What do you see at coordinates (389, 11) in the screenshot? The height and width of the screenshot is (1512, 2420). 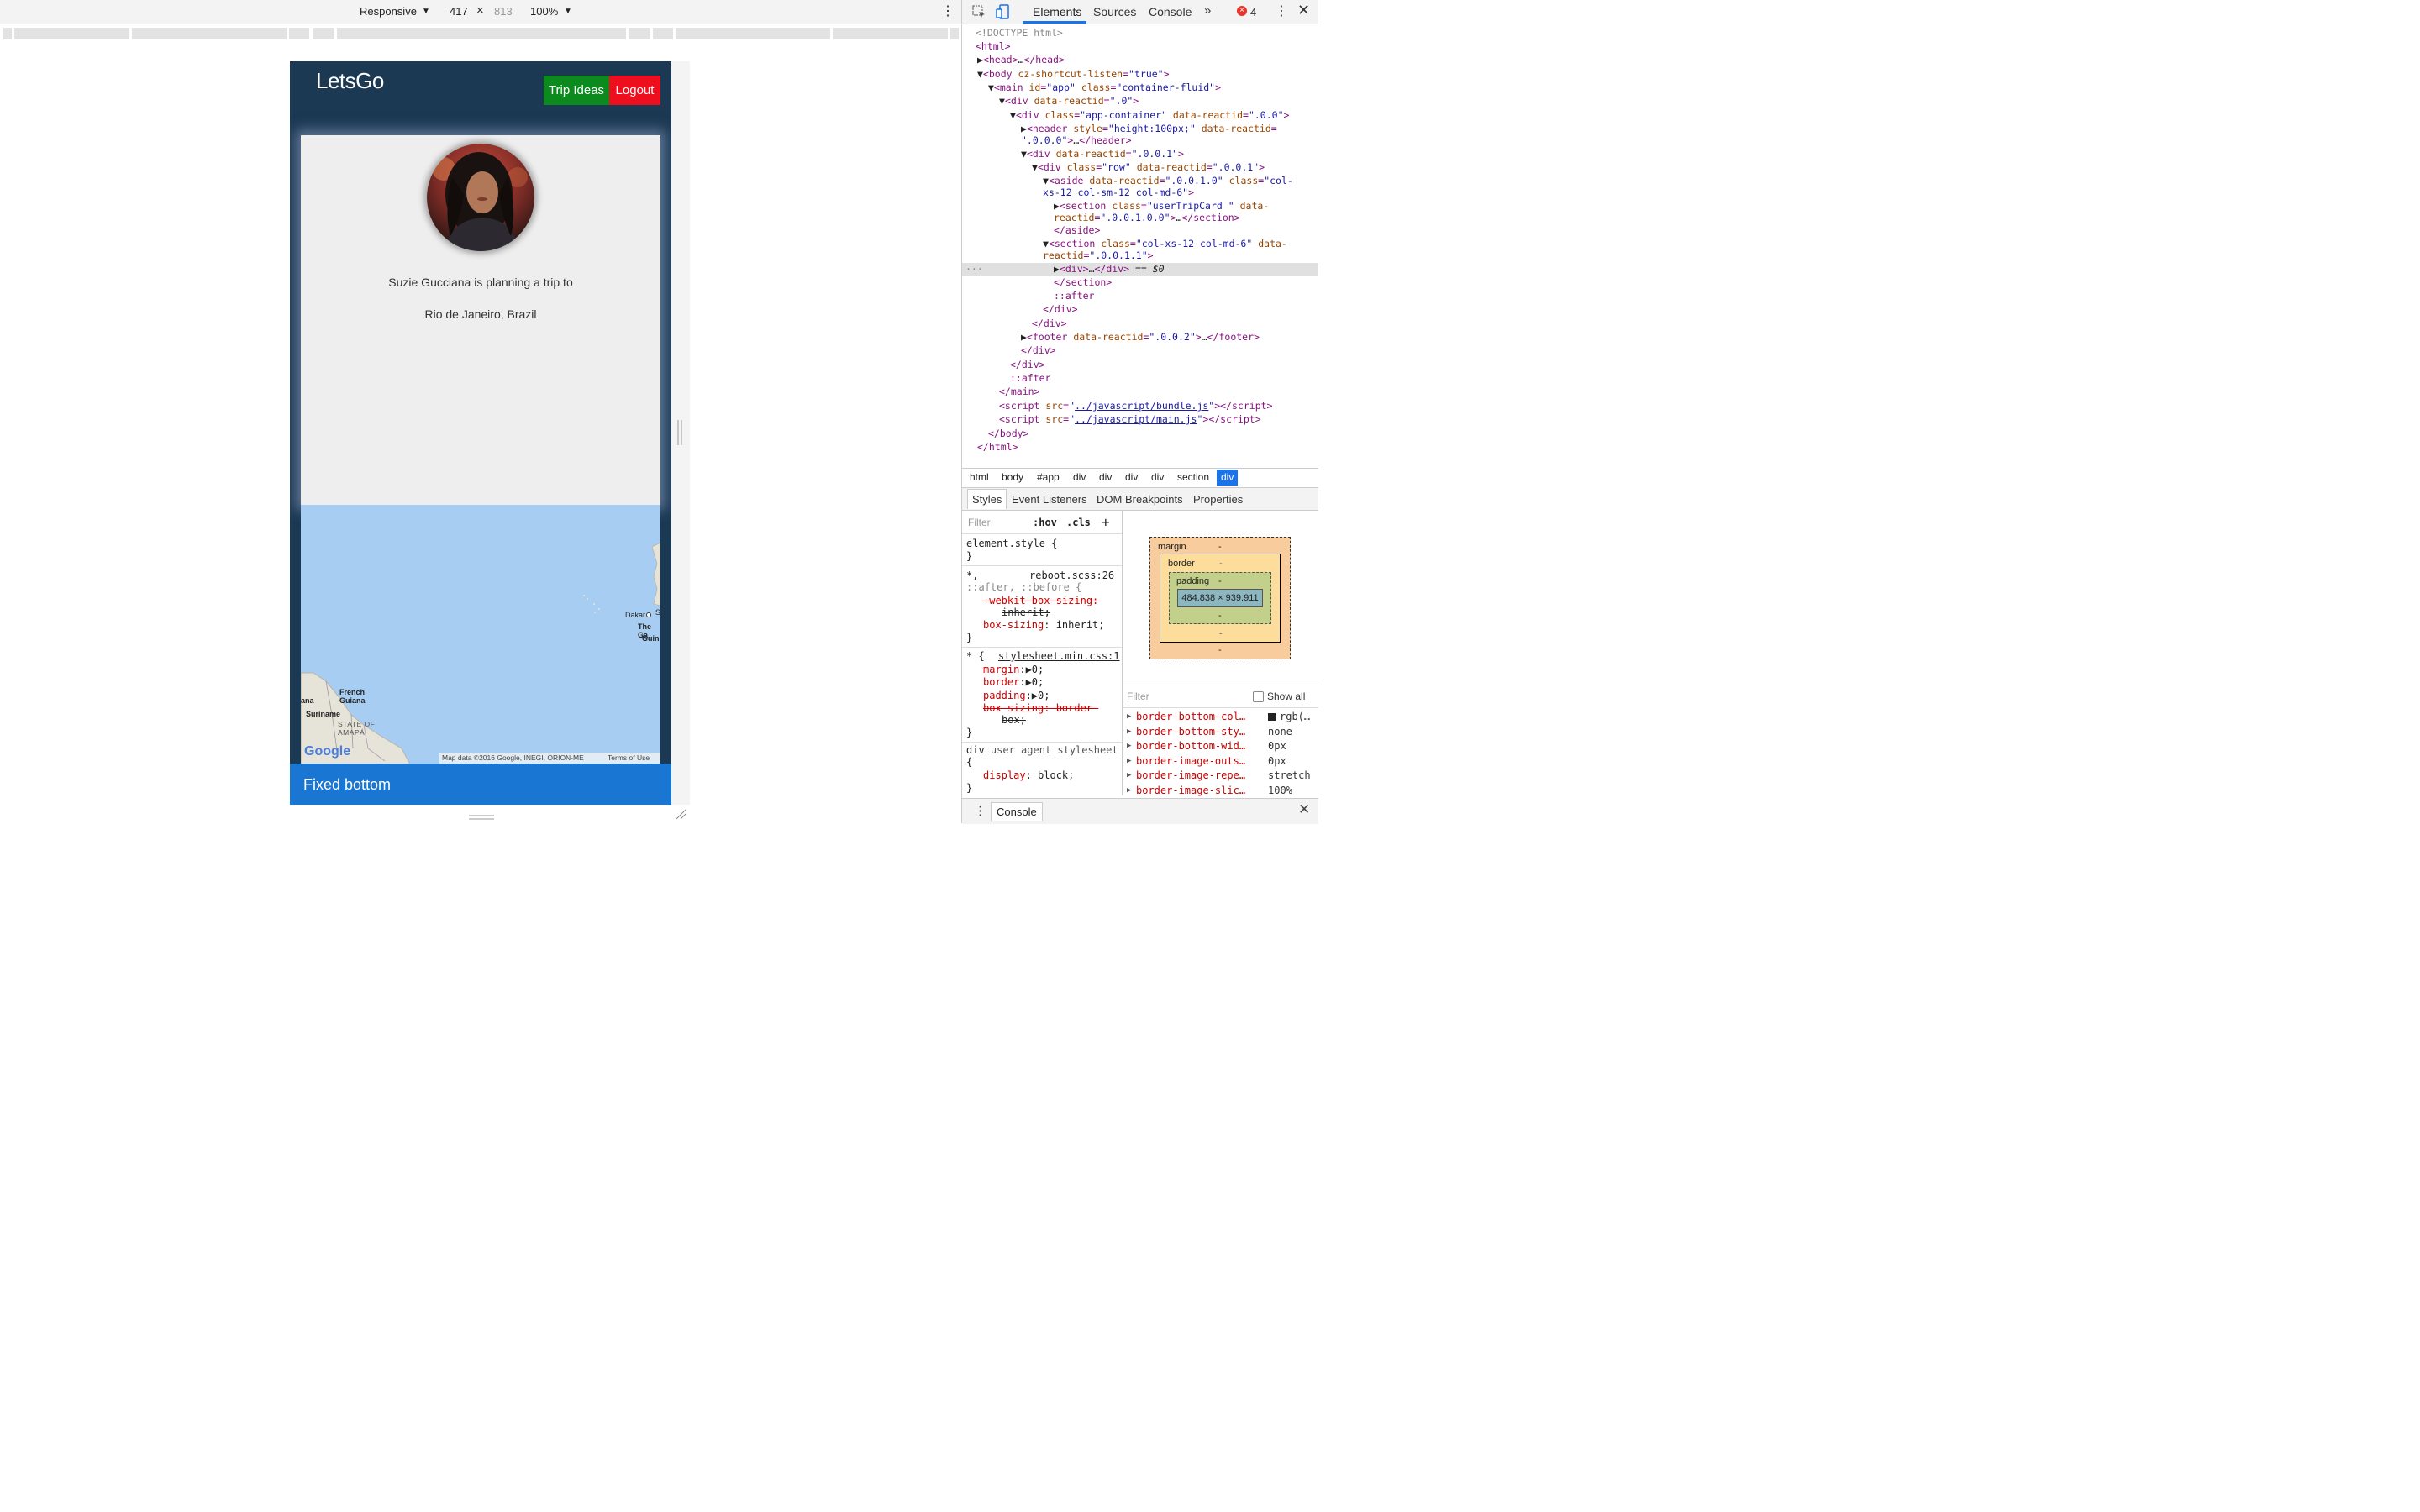 I see `device-mode-select: Responsive` at bounding box center [389, 11].